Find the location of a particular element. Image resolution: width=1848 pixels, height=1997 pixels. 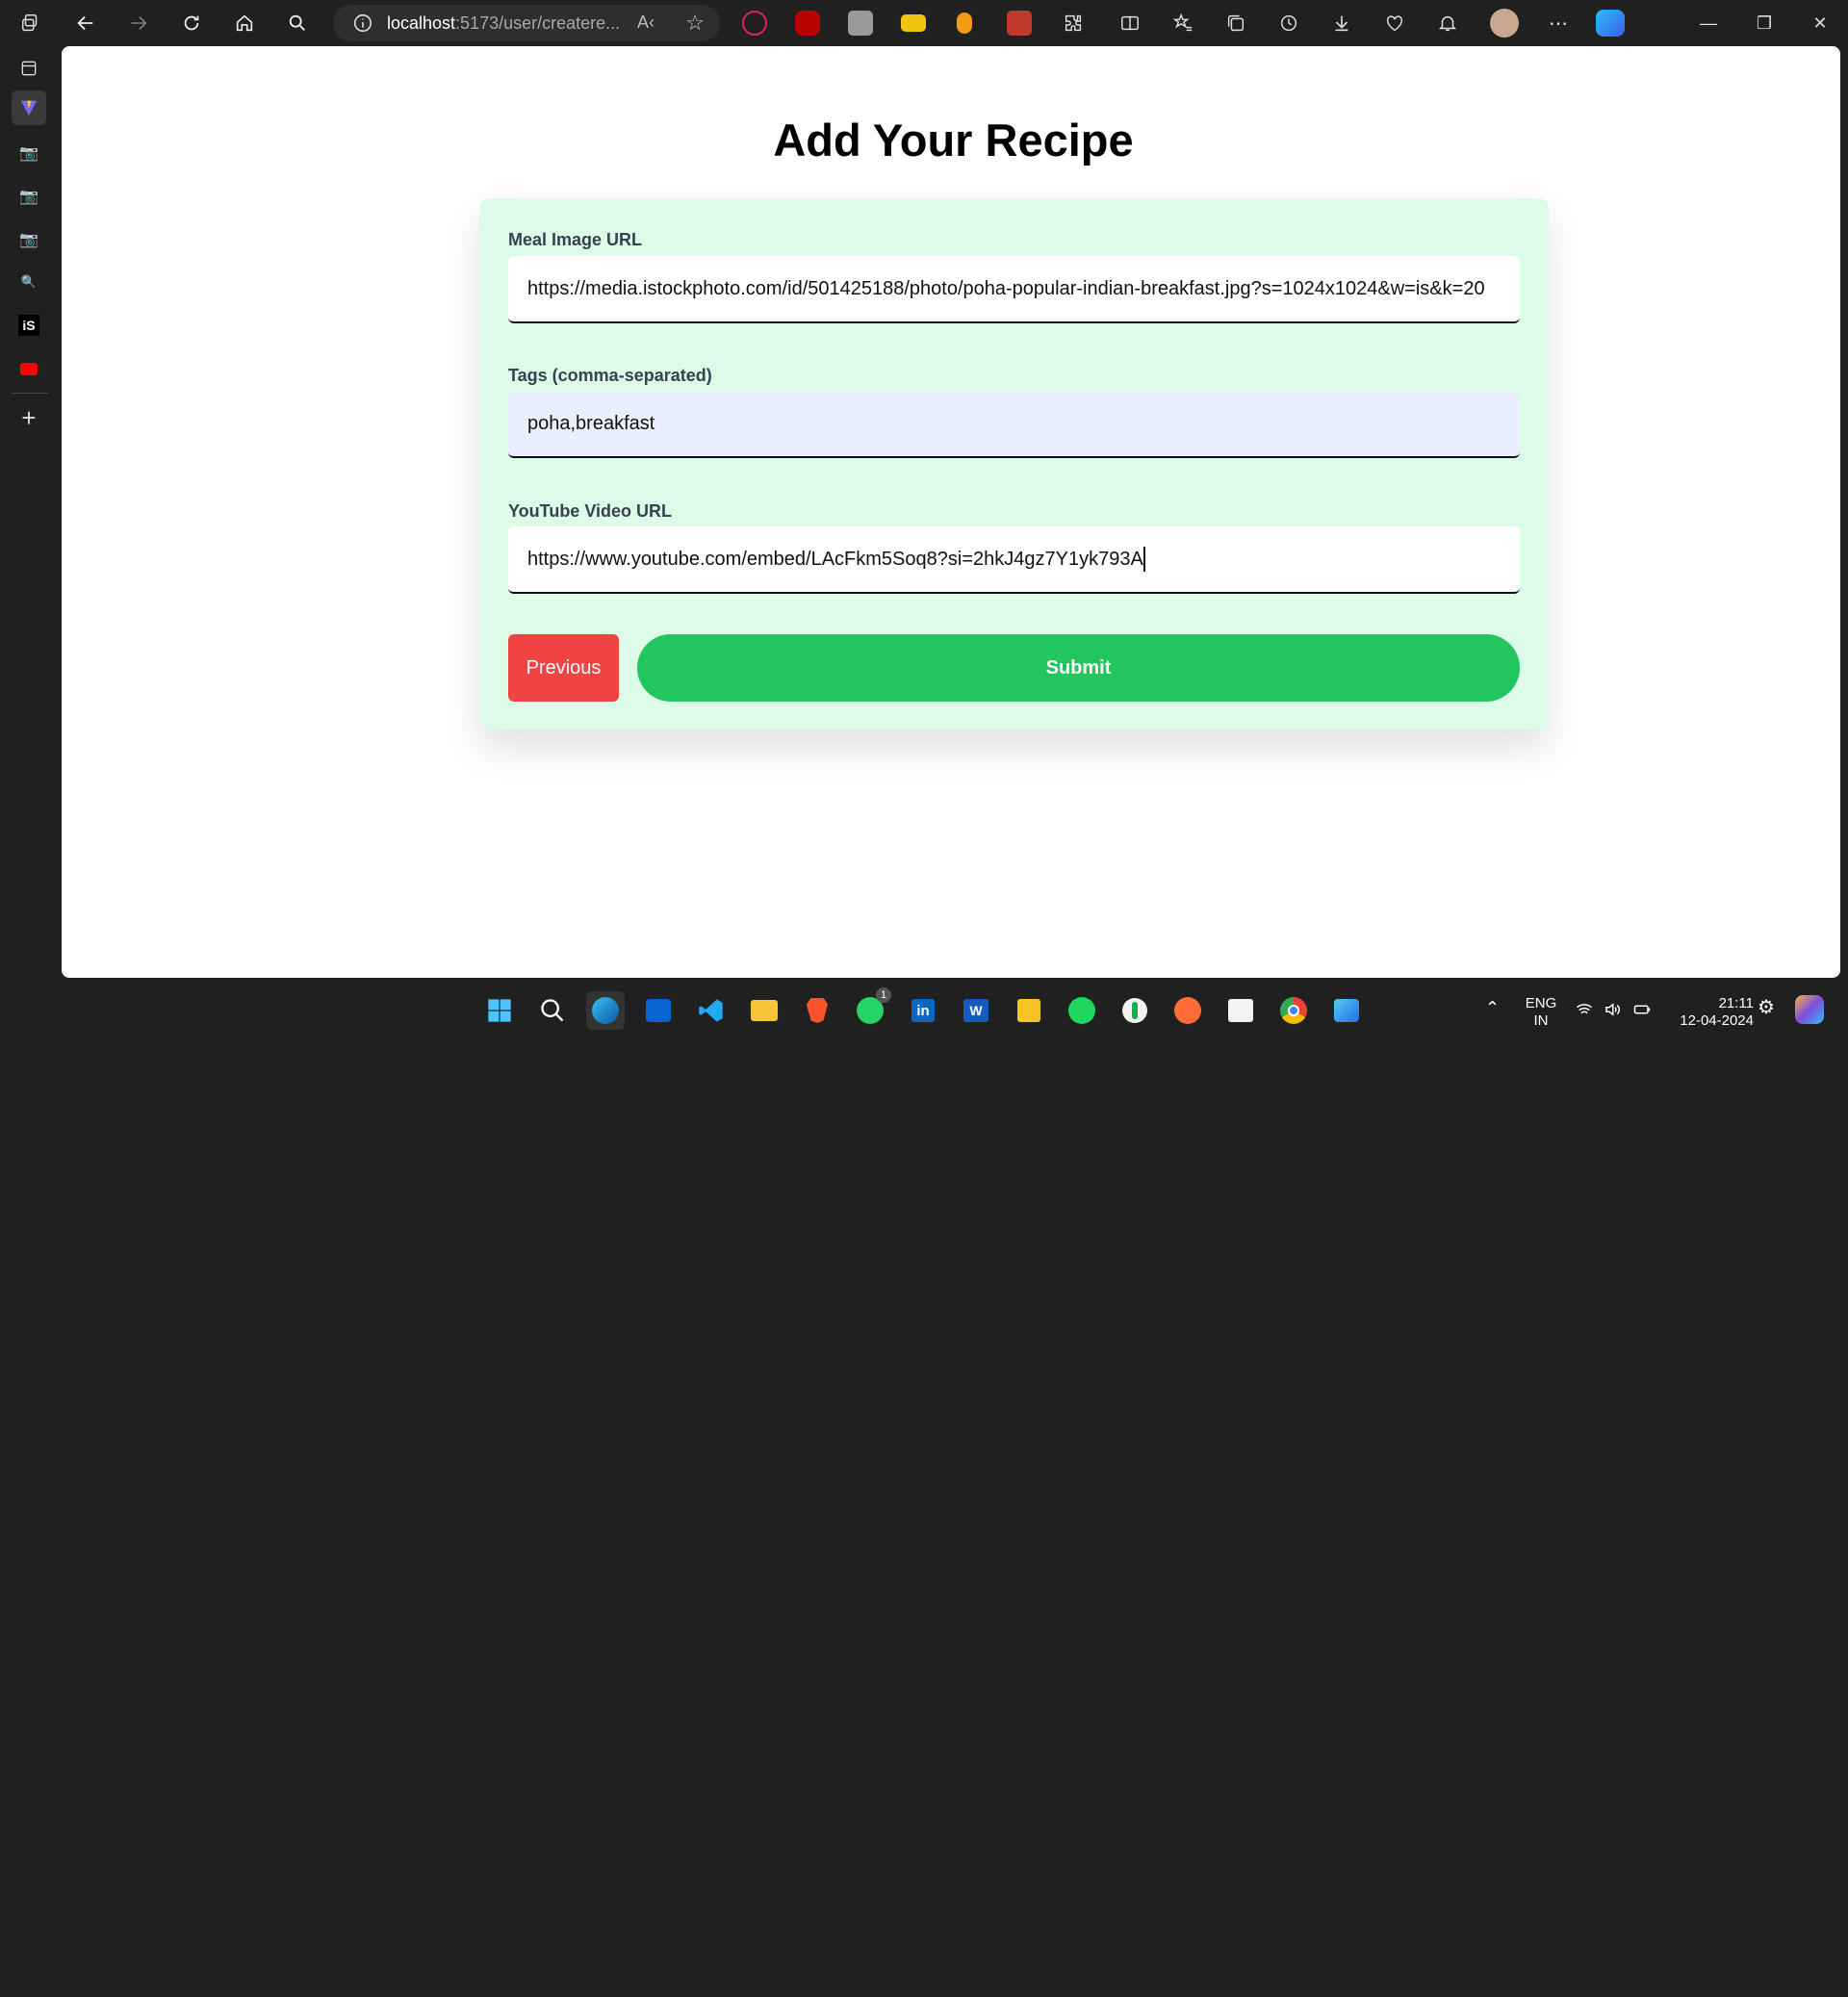

extension-camera-icon is located at coordinates (860, 24).